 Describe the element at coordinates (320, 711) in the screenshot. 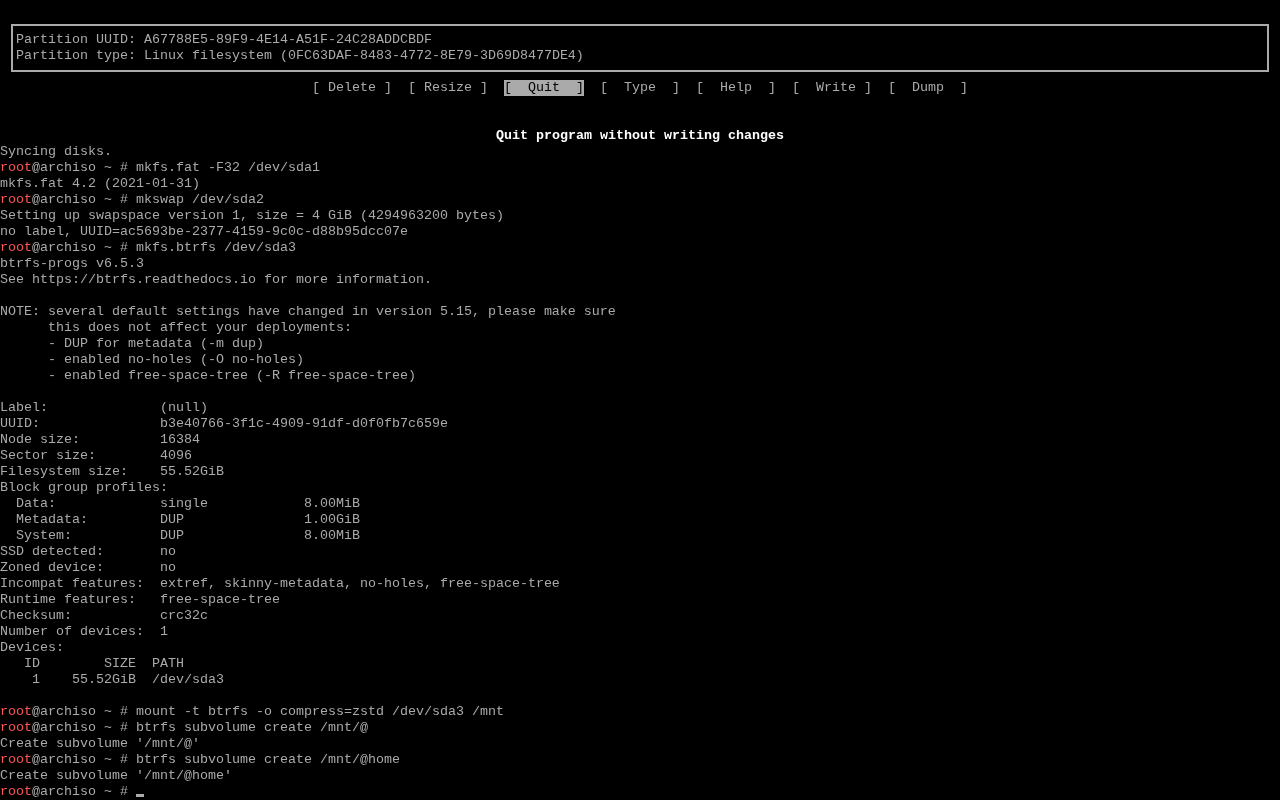

I see `command-text: mount -t btrfs -o compress=zstd /dev/sda3 /mnt` at that location.